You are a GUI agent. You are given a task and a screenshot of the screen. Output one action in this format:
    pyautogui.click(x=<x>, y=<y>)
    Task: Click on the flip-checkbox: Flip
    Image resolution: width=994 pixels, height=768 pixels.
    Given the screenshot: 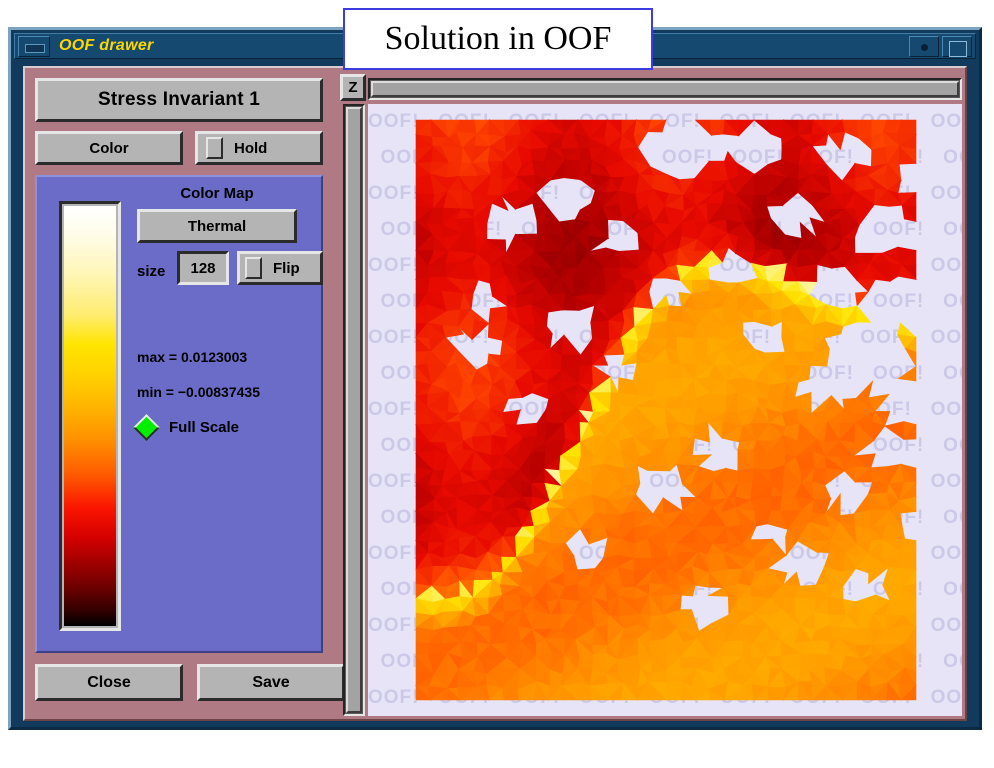 What is the action you would take?
    pyautogui.click(x=280, y=268)
    